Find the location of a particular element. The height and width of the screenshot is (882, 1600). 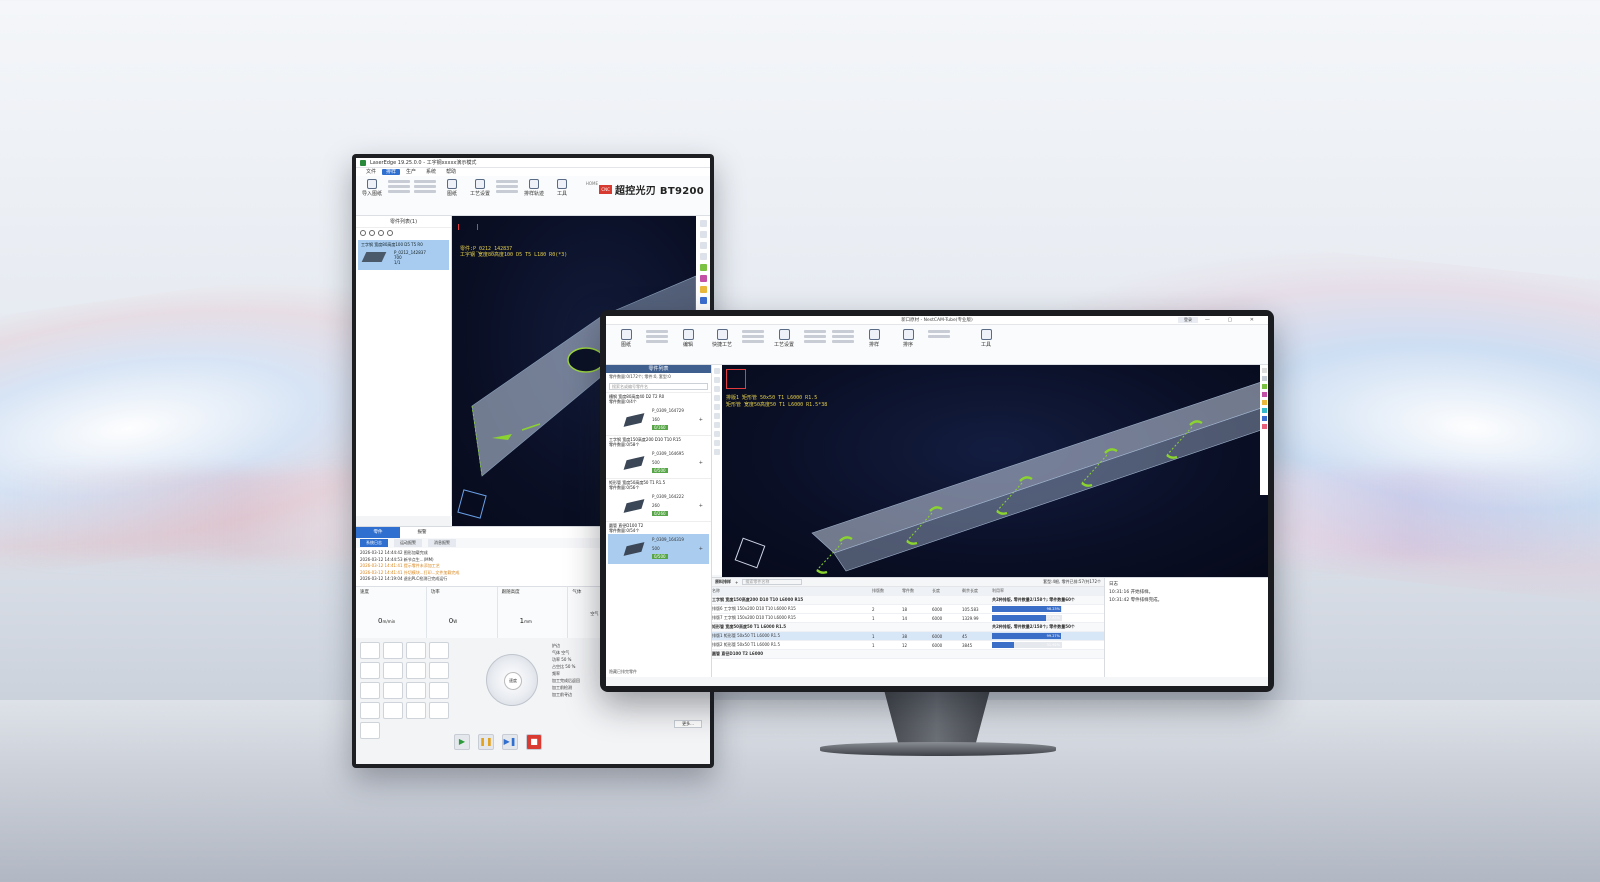

tab-message-alarm: 消息报警 is located at coordinates (442, 543).